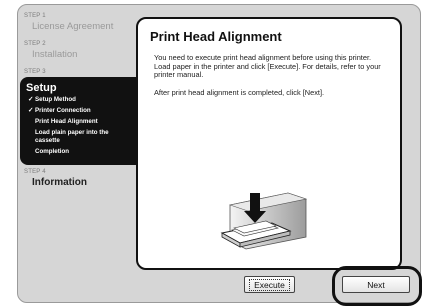 The image size is (424, 307). I want to click on step-item-label: Setup Method, so click(55, 99).